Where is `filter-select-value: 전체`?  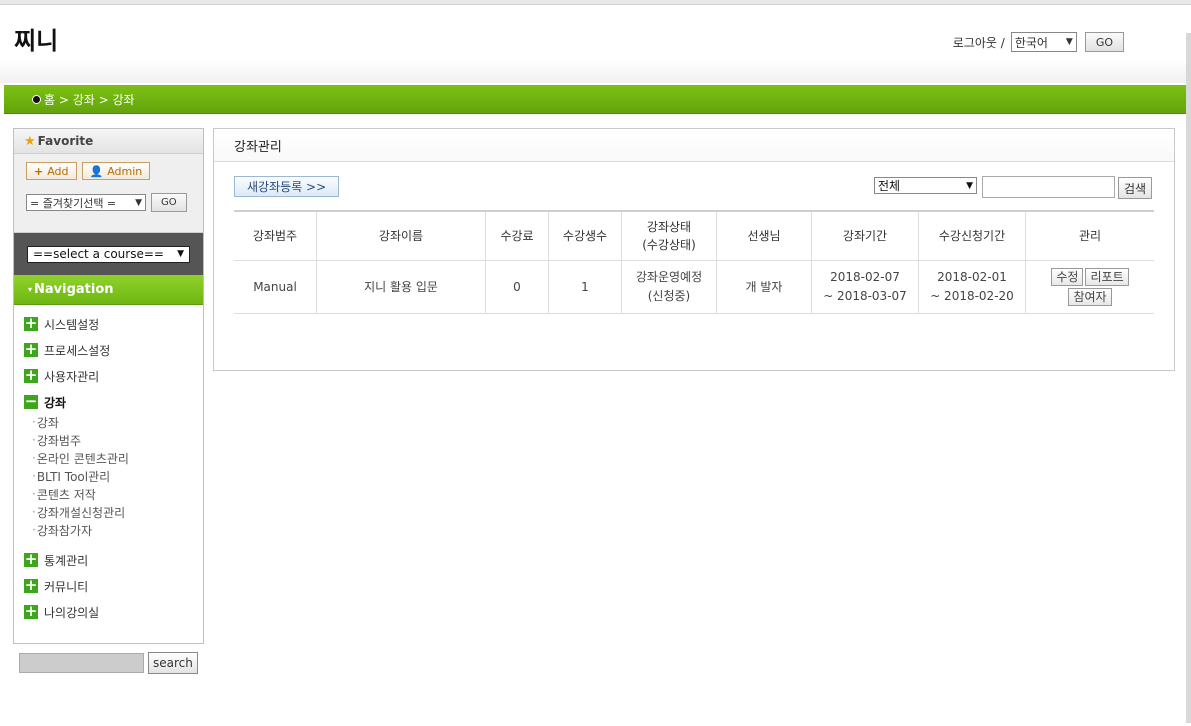
filter-select-value: 전체 is located at coordinates (889, 186).